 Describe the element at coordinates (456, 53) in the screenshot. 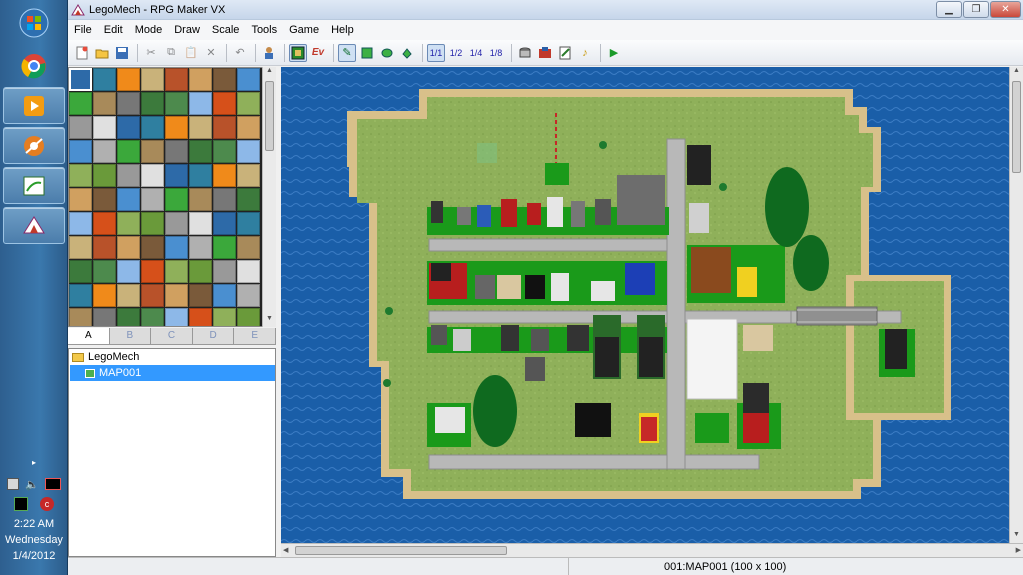

I see `scale-1-2-button: 1/2` at that location.